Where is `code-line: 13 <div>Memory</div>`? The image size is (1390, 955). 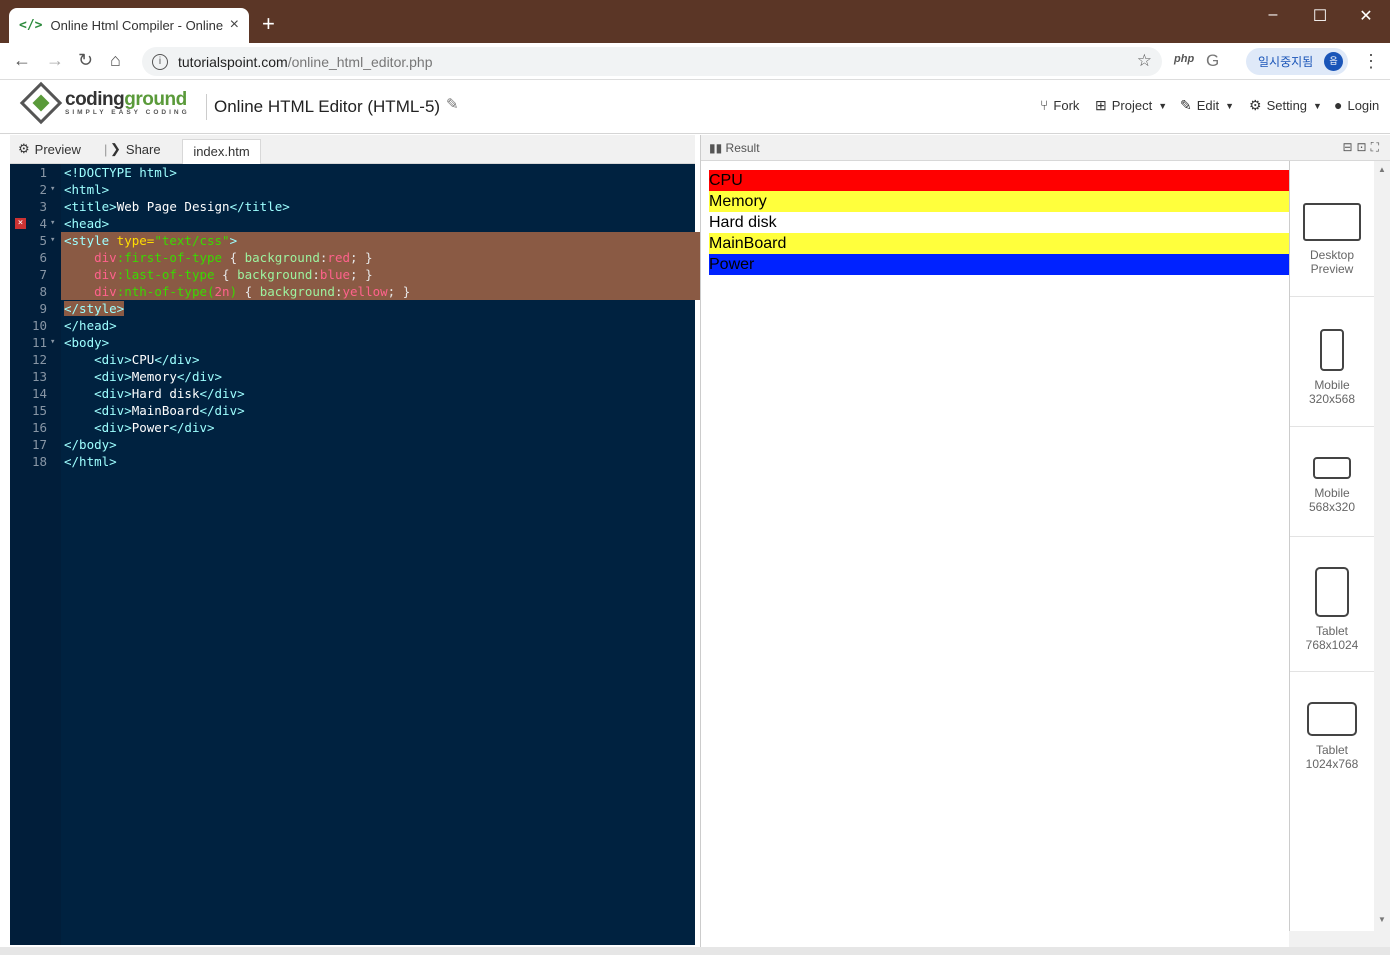
code-line: 13 <div>Memory</div> is located at coordinates (127, 376).